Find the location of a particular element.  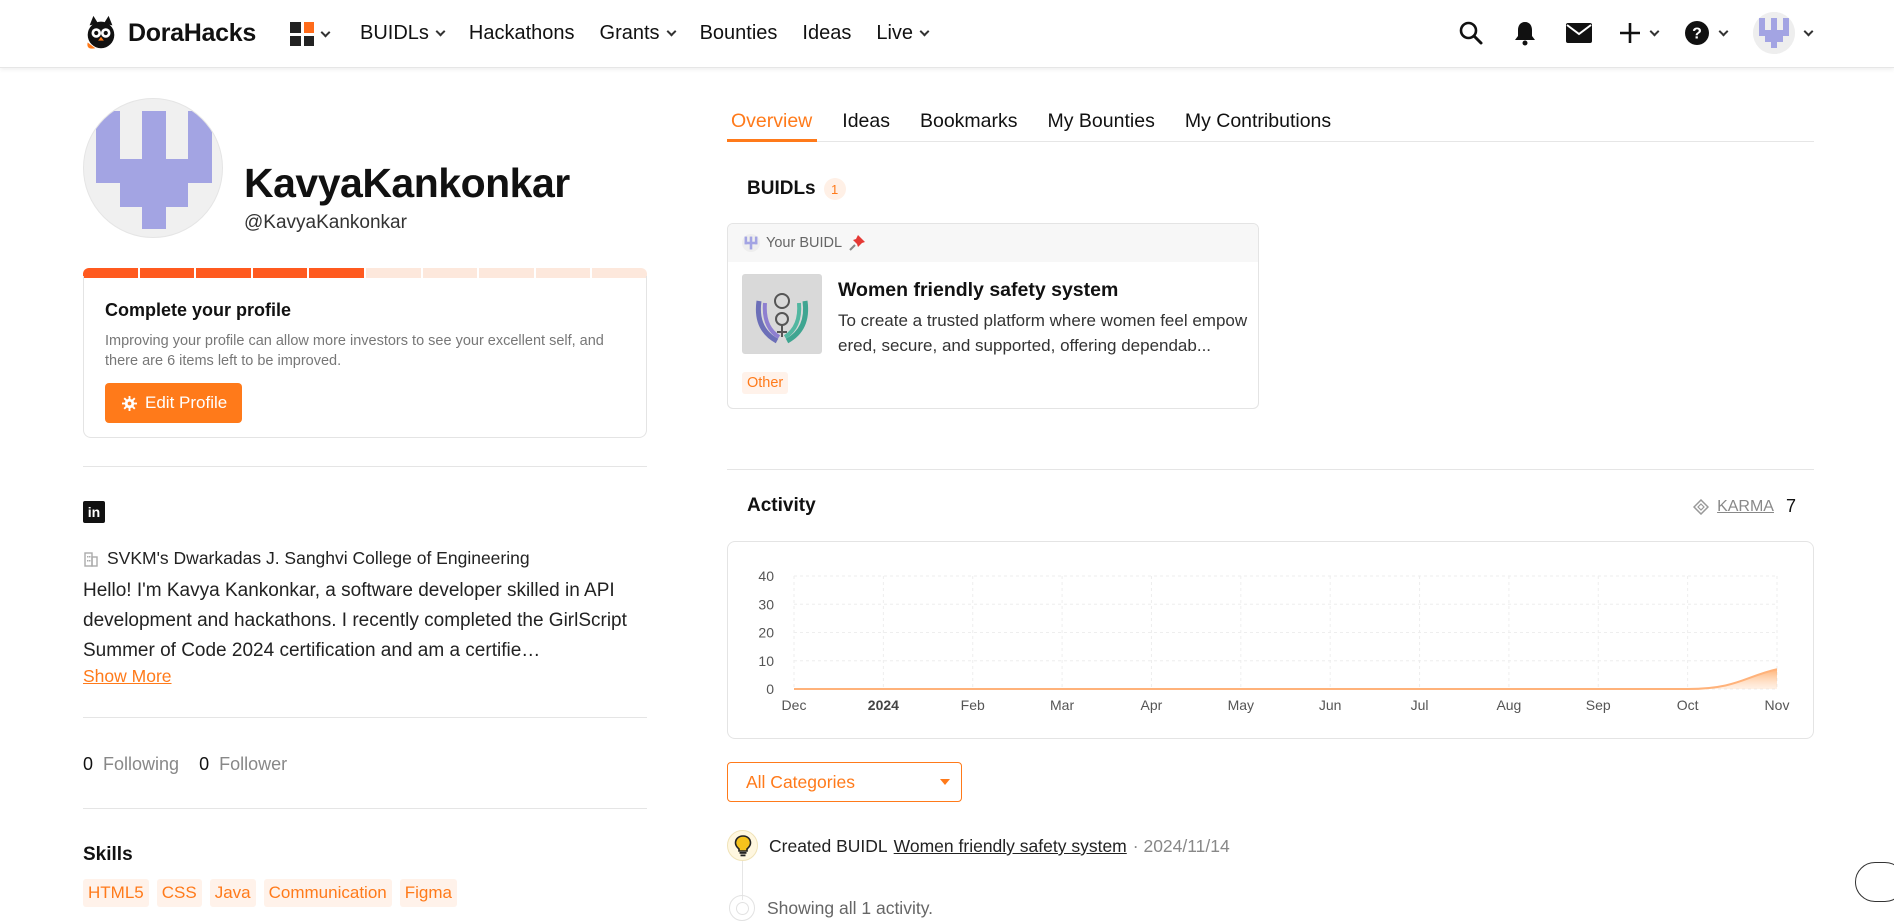

profile-header: KavyaKankonkar @KavyaKankonkar is located at coordinates (365, 168).